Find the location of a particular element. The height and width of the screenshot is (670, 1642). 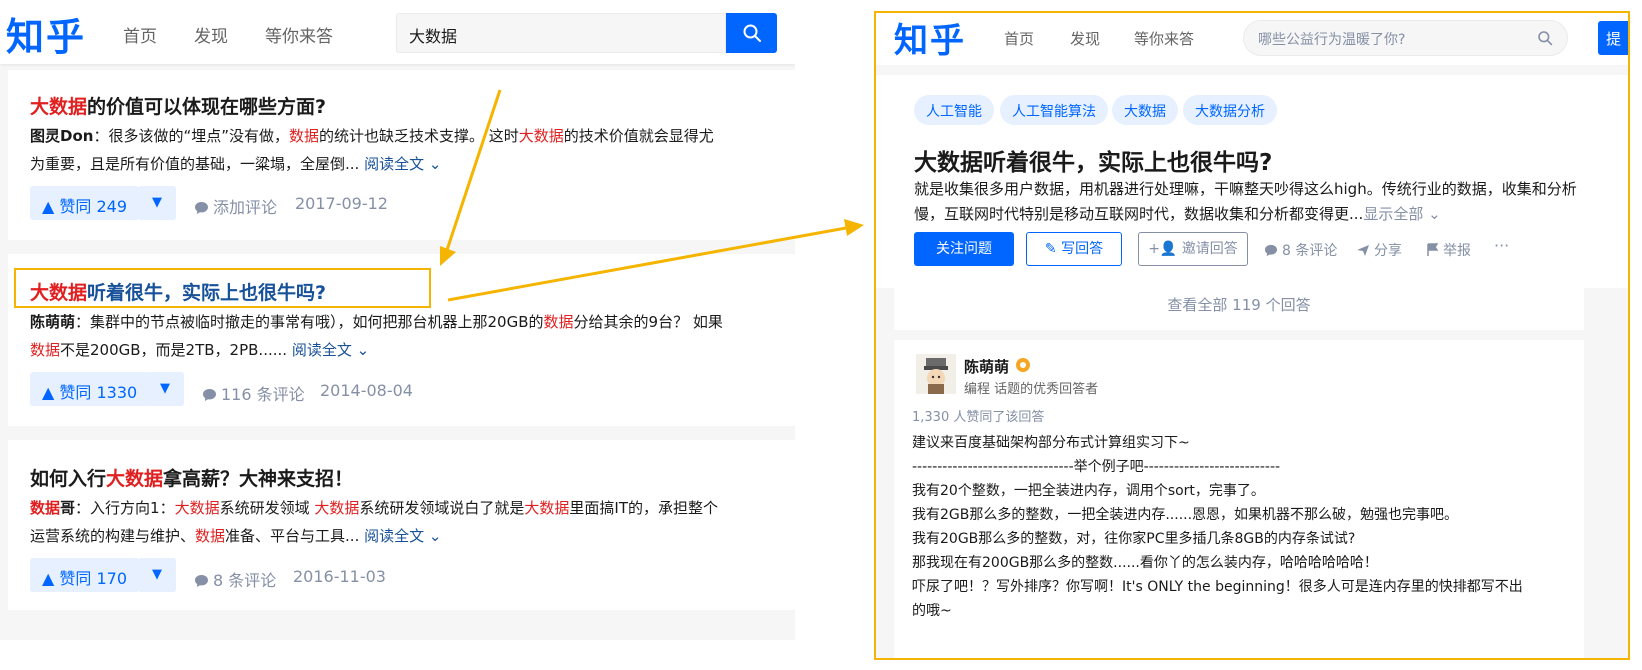

question-description-line2: 慢，互联网时代特别是移动互联网时代，数据收集和分析都变得更...显示全部 ⌄ is located at coordinates (1177, 214).